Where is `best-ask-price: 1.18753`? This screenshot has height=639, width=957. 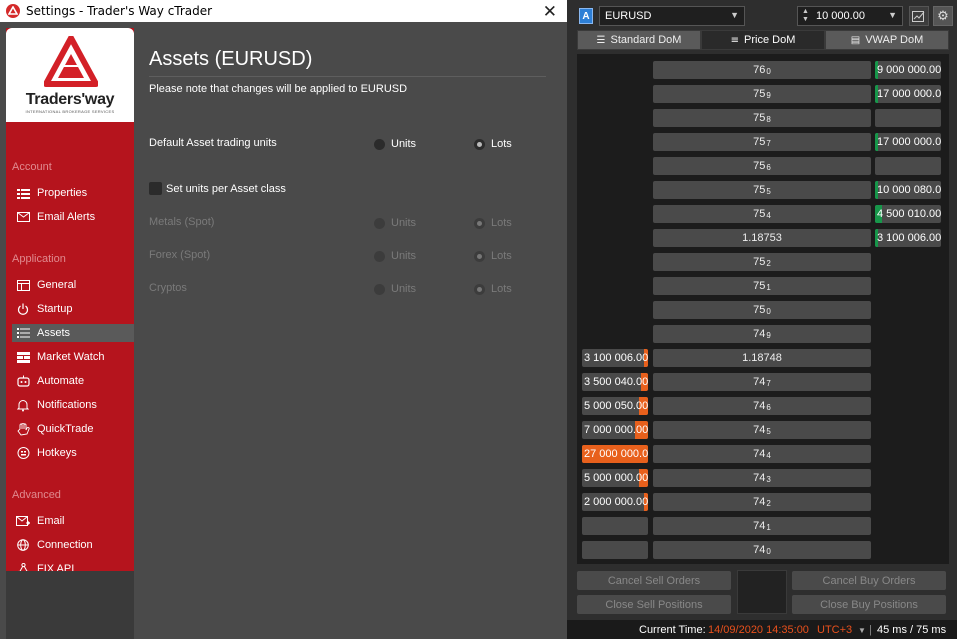
best-ask-price: 1.18753 is located at coordinates (762, 238).